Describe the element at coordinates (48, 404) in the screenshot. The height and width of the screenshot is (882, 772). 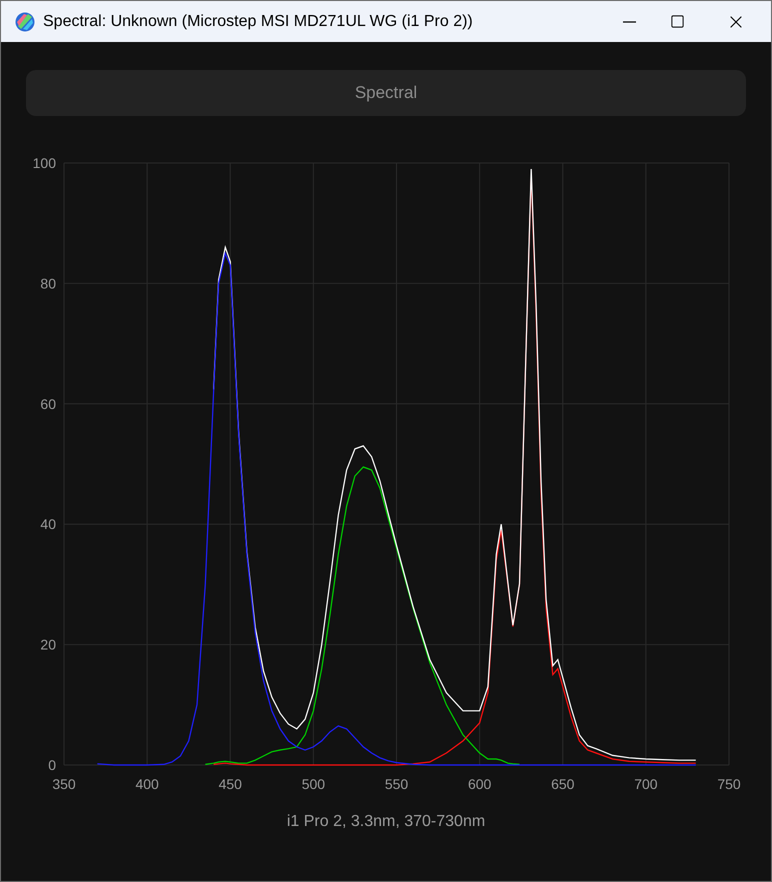
I see `y-tick-label: 60` at that location.